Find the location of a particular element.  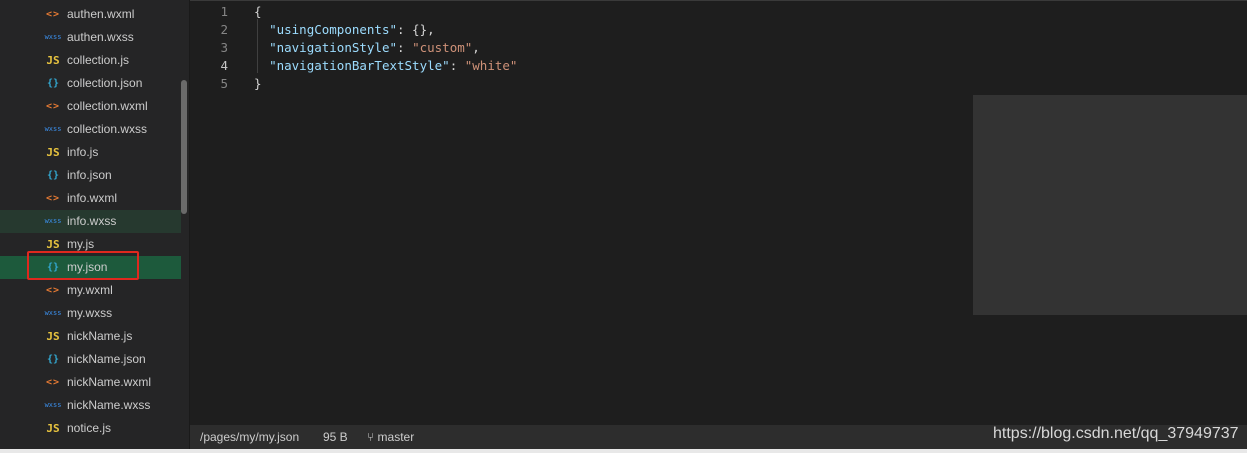

file-item: <> info.wxml is located at coordinates (90, 198).